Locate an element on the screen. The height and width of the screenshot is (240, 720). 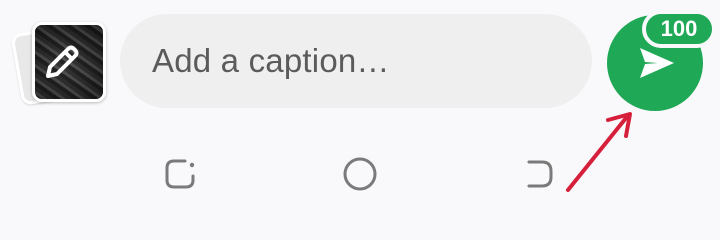
recent-apps-icon is located at coordinates (180, 174).